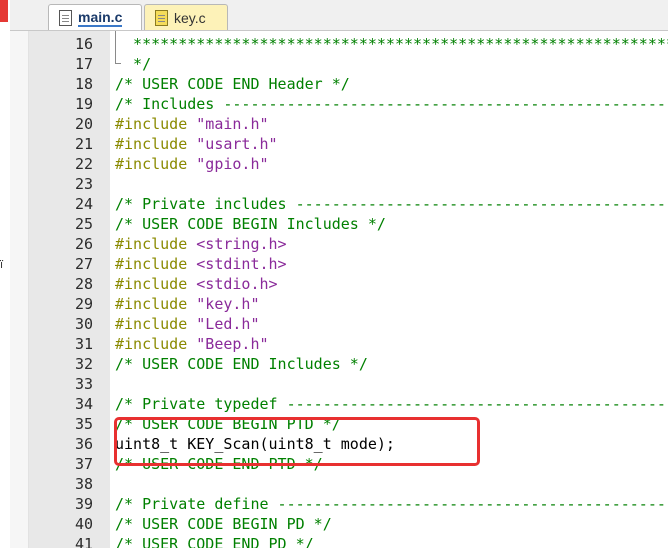  What do you see at coordinates (83, 504) in the screenshot?
I see `line-number: 39` at bounding box center [83, 504].